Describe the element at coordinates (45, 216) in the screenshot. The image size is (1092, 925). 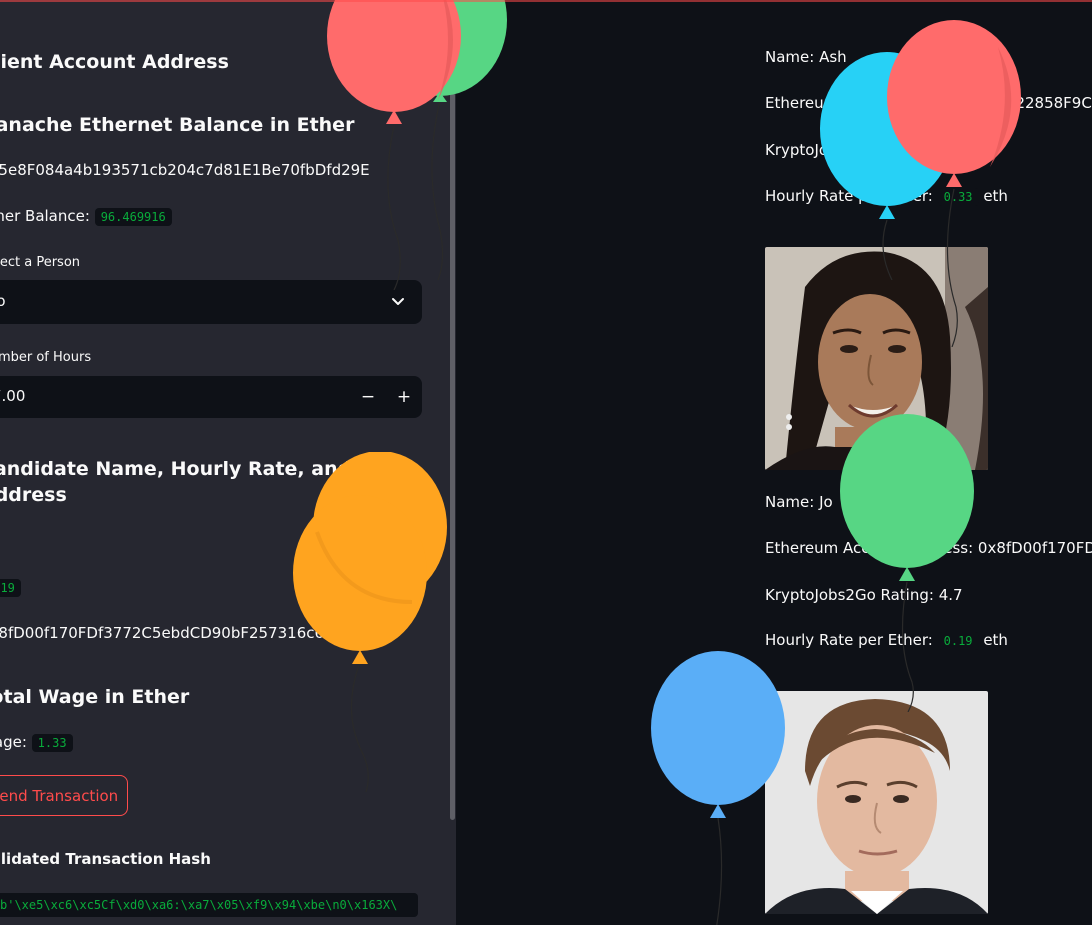
I see `ether-balance-label: Ether Balance:` at that location.